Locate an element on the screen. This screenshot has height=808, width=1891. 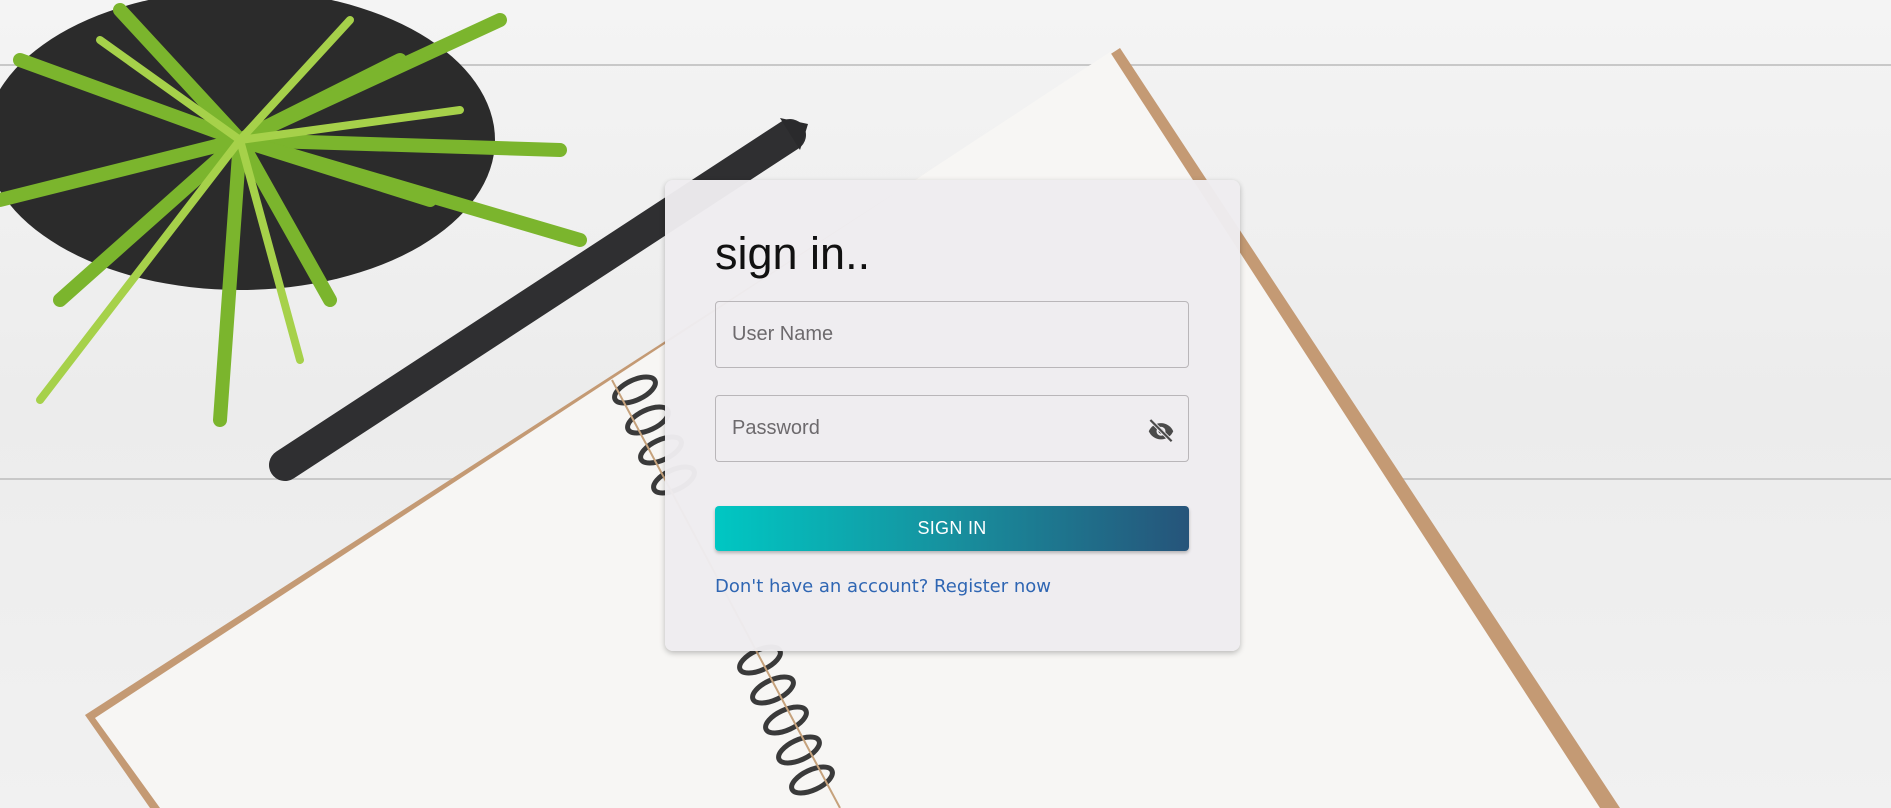
username-field is located at coordinates (952, 334).